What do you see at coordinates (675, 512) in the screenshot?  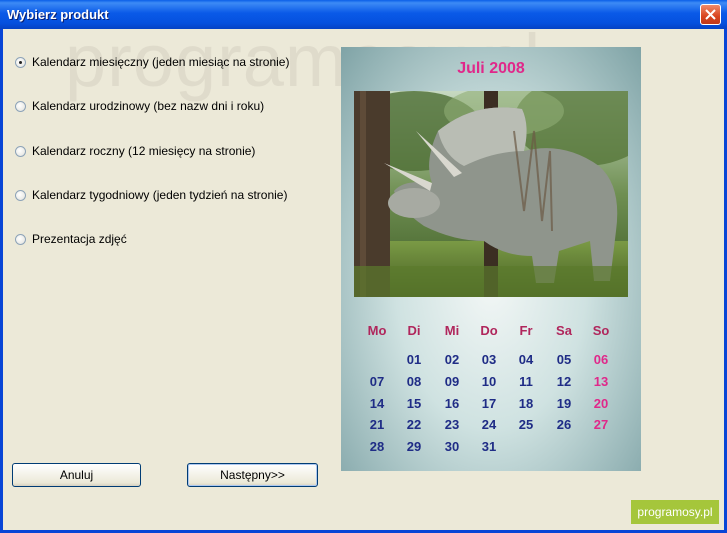 I see `site-badge: programosy.pl` at bounding box center [675, 512].